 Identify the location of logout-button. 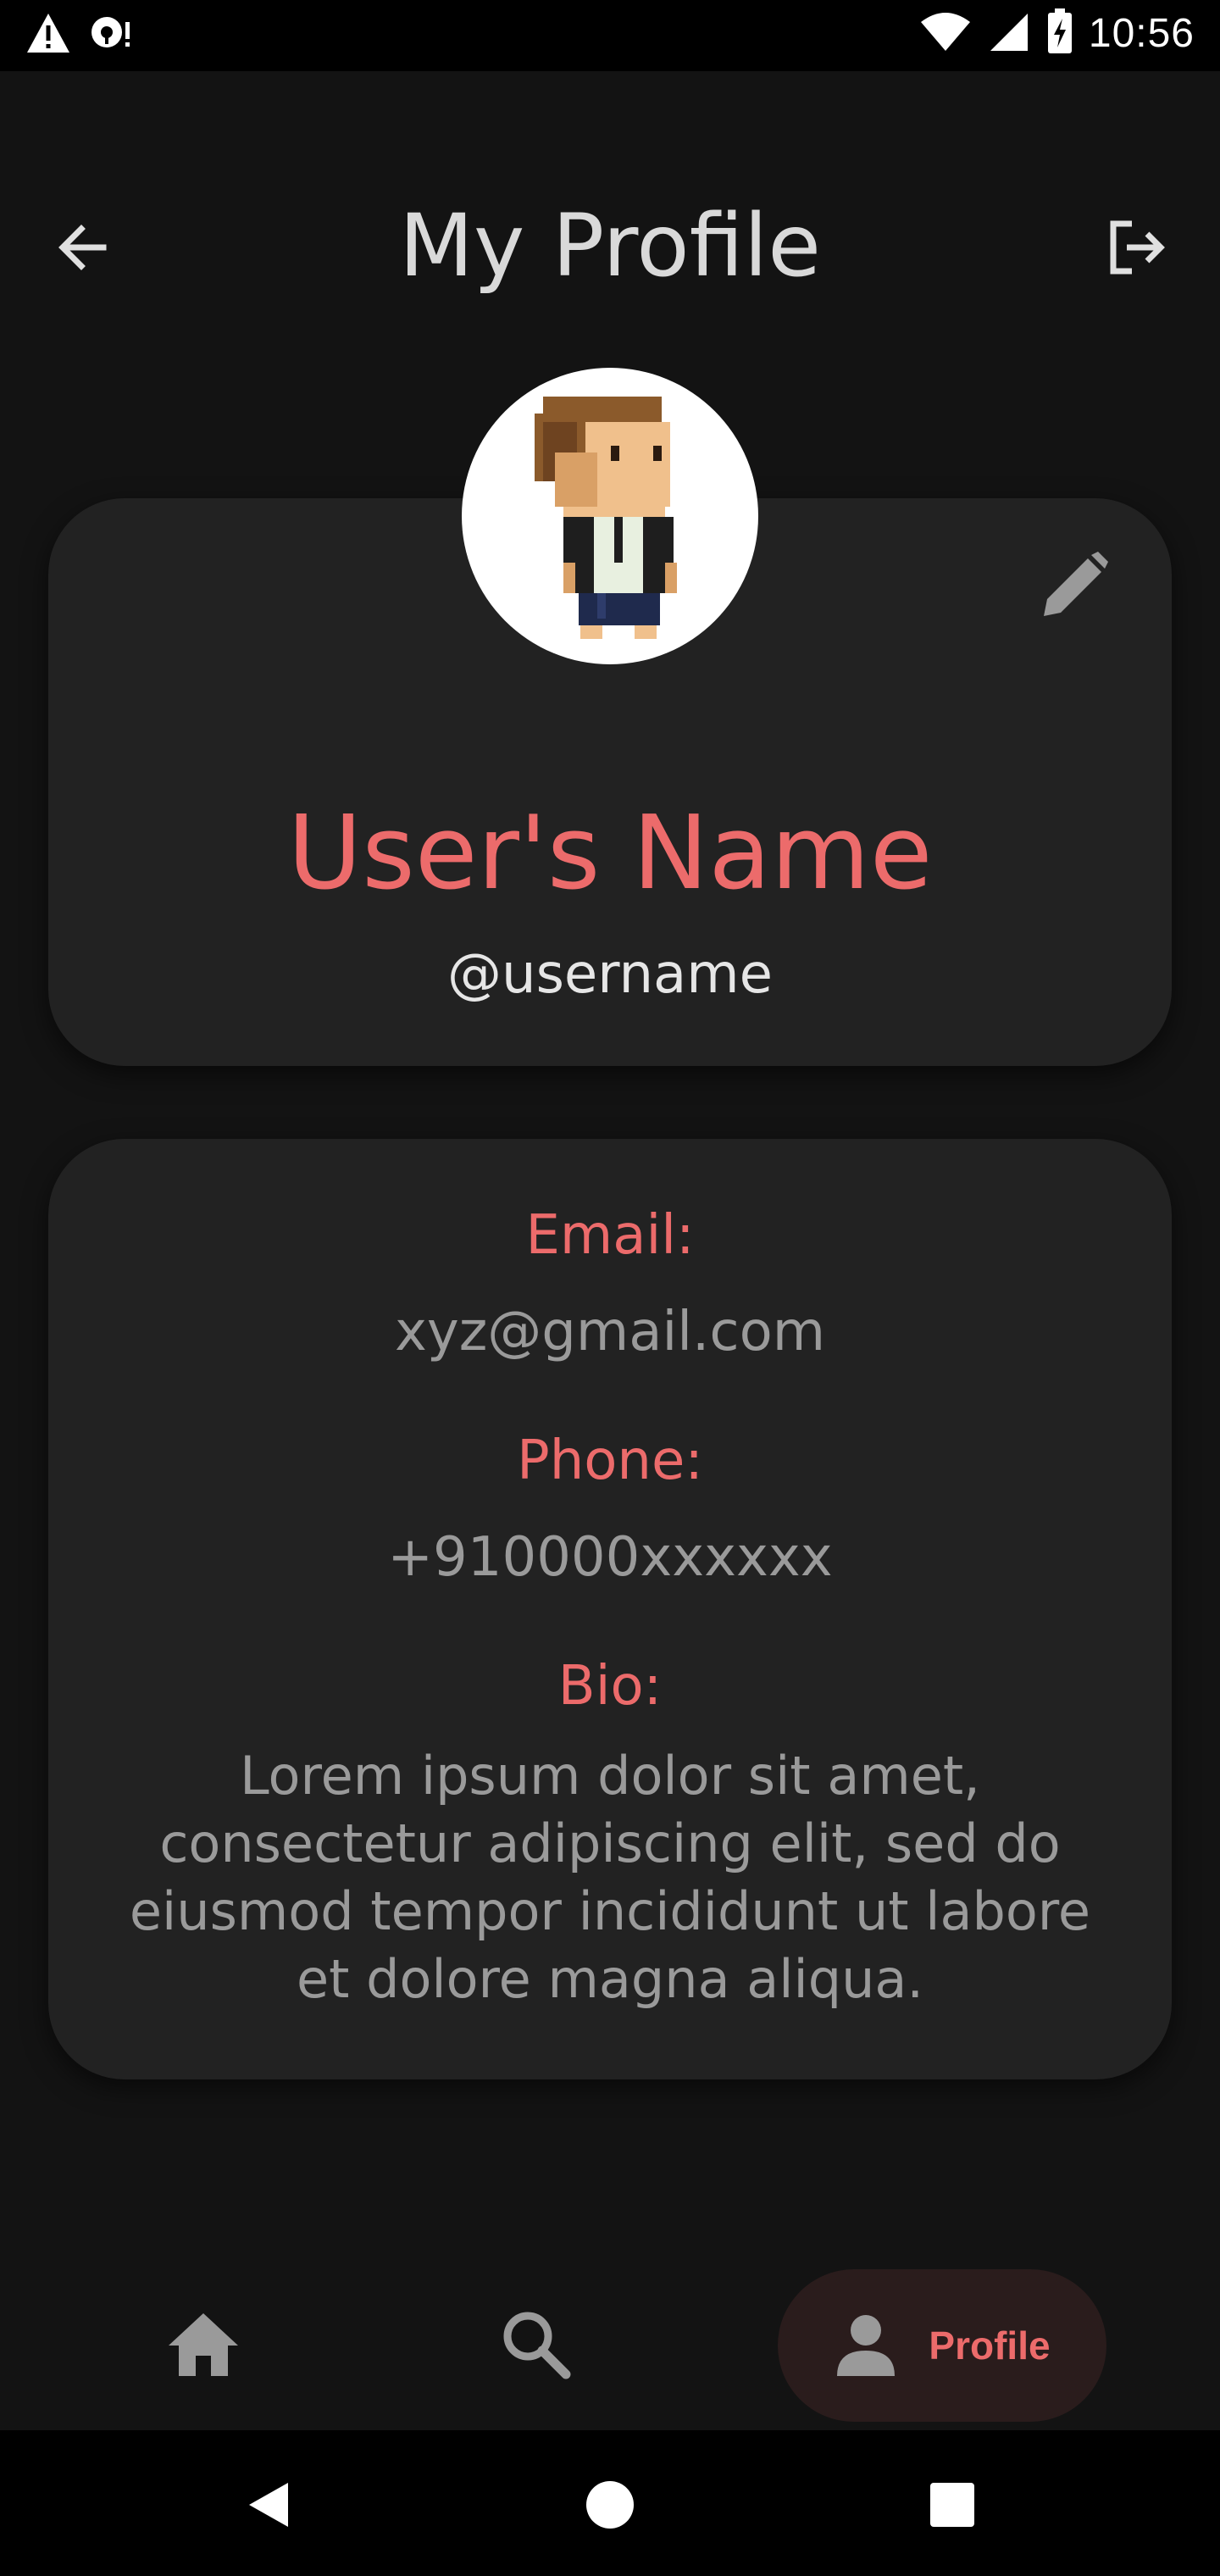
(1137, 249).